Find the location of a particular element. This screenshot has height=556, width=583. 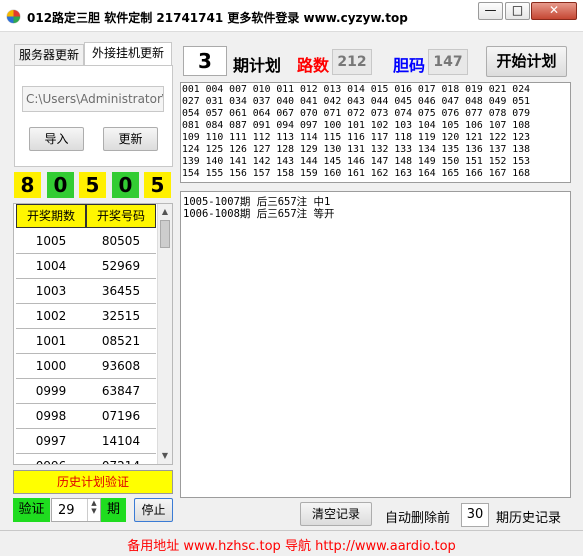

app-logo-icon is located at coordinates (13, 16).